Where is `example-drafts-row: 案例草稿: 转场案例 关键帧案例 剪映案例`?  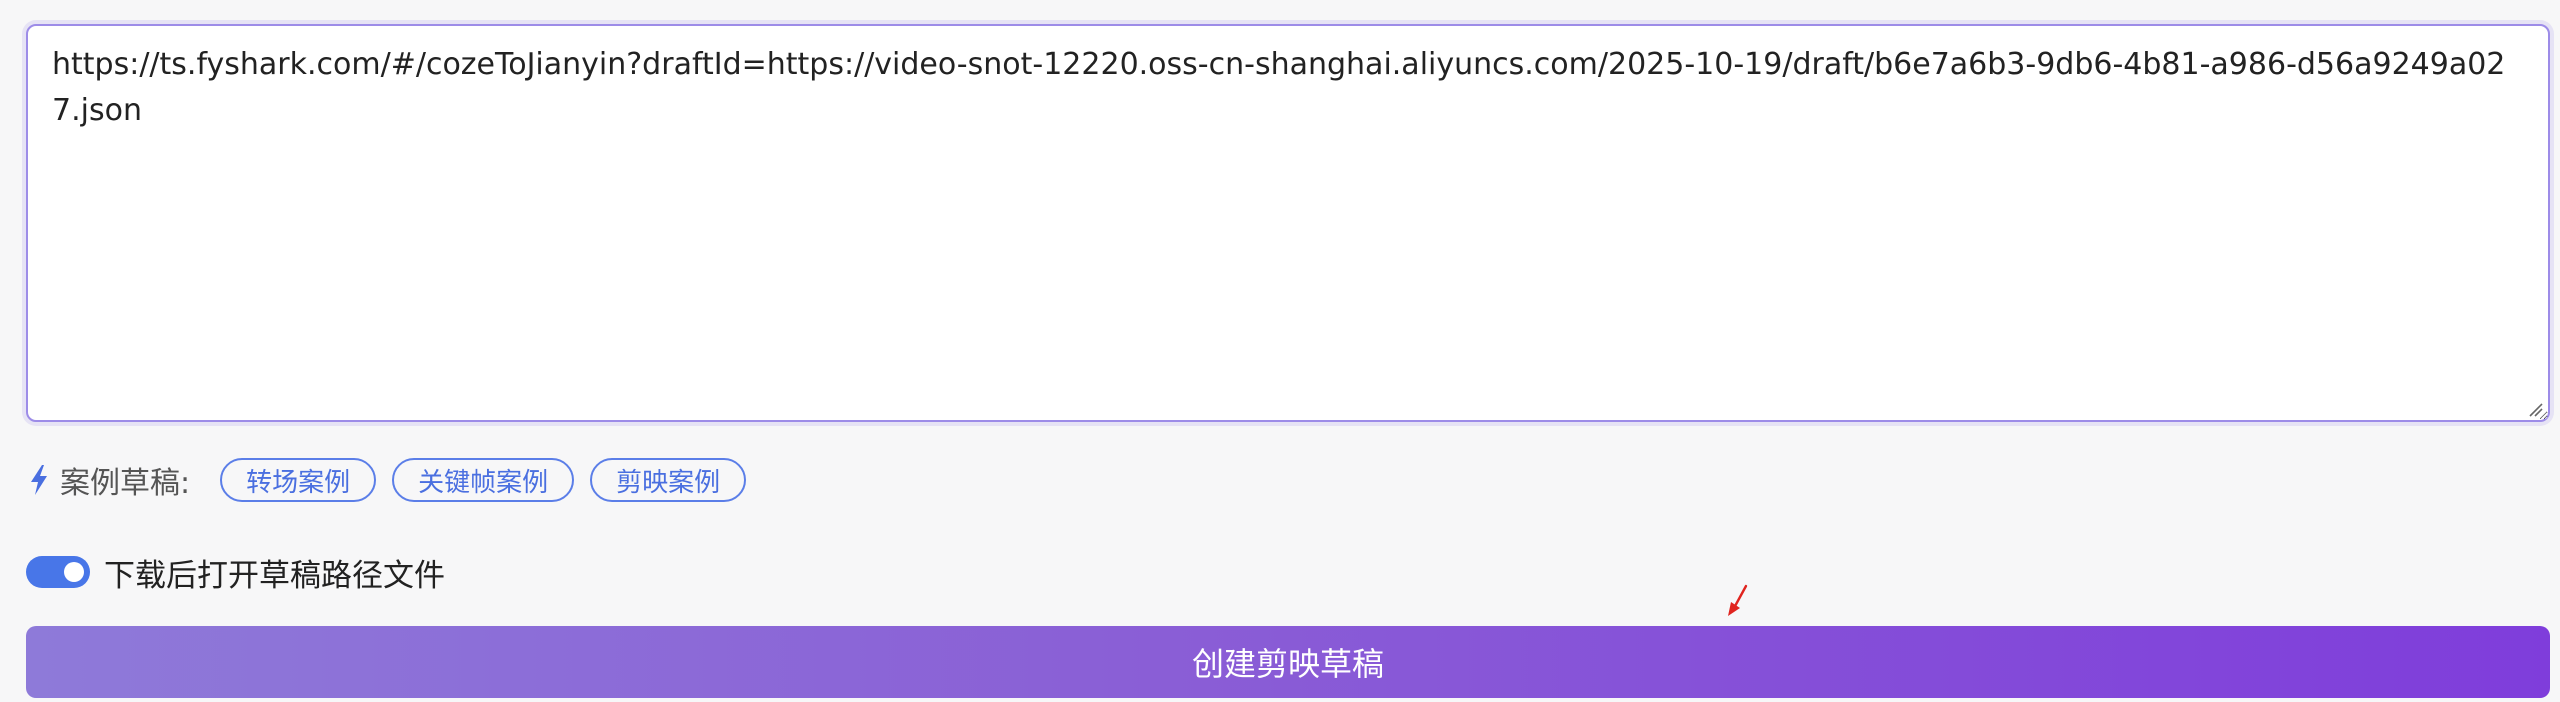
example-drafts-row: 案例草稿: 转场案例 关键帧案例 剪映案例 is located at coordinates (395, 480).